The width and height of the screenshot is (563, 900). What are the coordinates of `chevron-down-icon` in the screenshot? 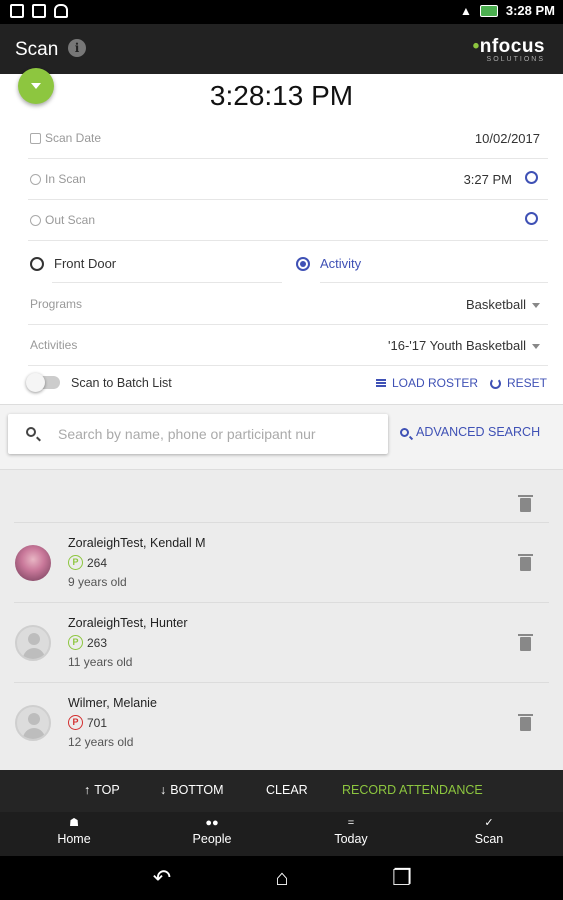 It's located at (536, 347).